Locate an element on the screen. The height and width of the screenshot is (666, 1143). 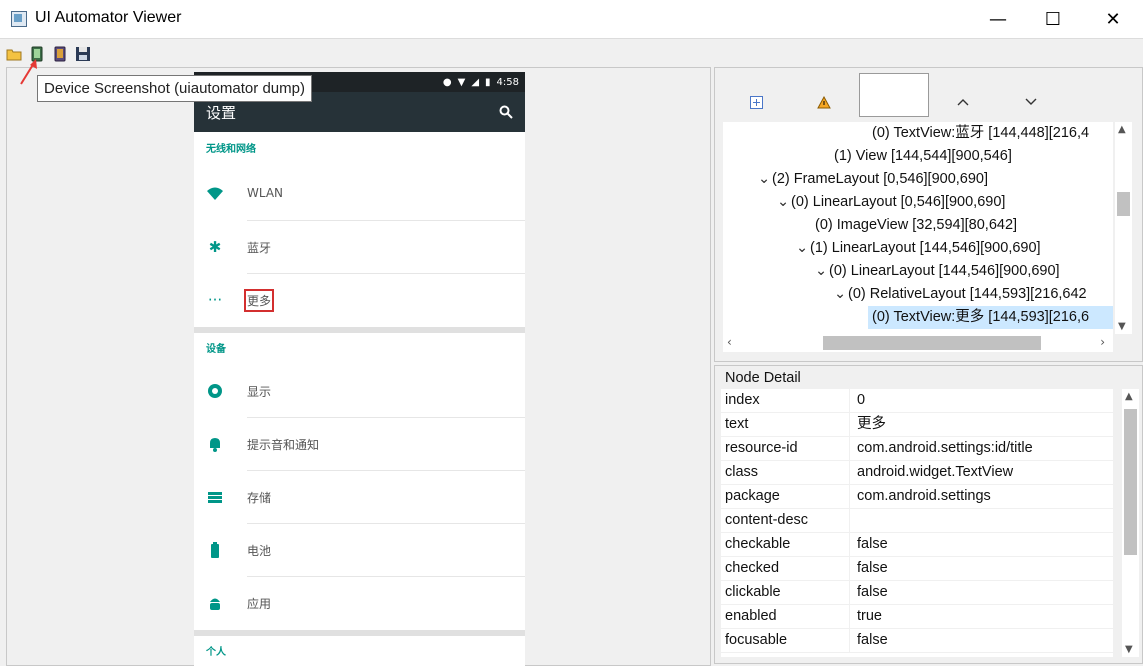
title-bar: UI Automator Viewer — ☐ ✕ is located at coordinates (571, 19).